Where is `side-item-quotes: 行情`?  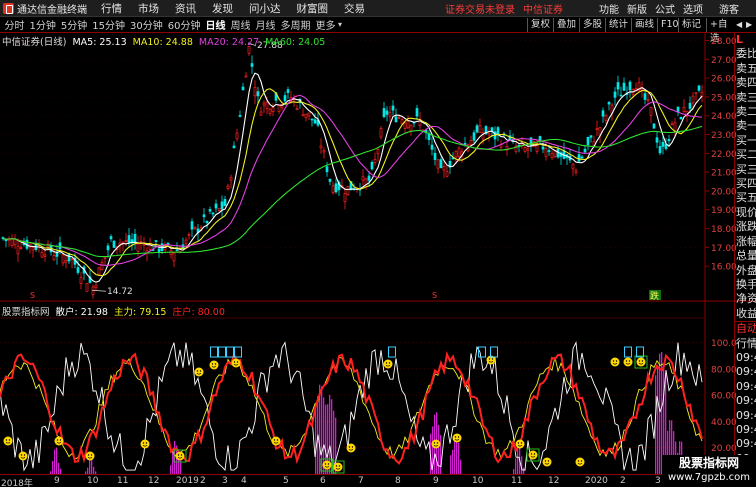
side-item-quotes: 行情 is located at coordinates (745, 344).